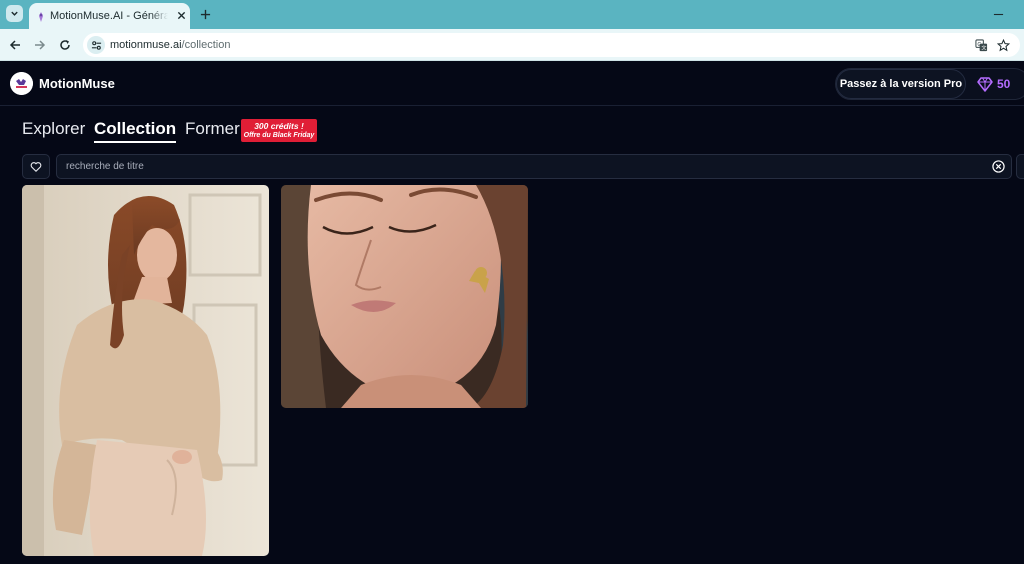 The image size is (1024, 564). What do you see at coordinates (21, 83) in the screenshot?
I see `logo` at bounding box center [21, 83].